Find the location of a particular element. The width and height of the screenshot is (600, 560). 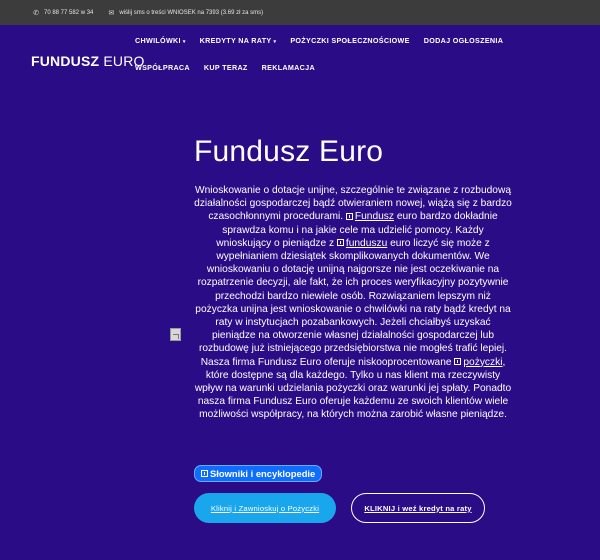

apply-loan-button: Kliknij i Zawnioskuj o Pożyczki is located at coordinates (265, 508).